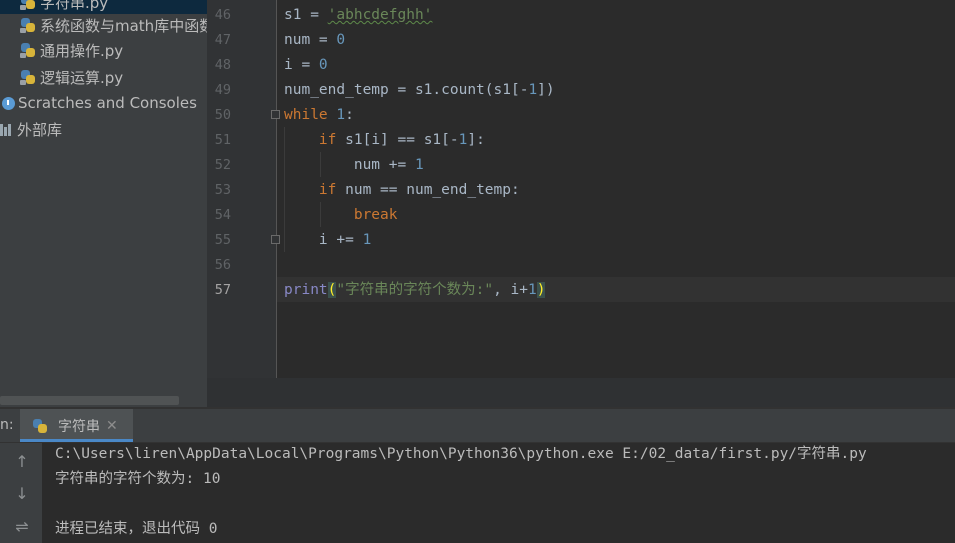 The height and width of the screenshot is (543, 955). Describe the element at coordinates (82, 50) in the screenshot. I see `tree-item-label: 通用操作.py` at that location.